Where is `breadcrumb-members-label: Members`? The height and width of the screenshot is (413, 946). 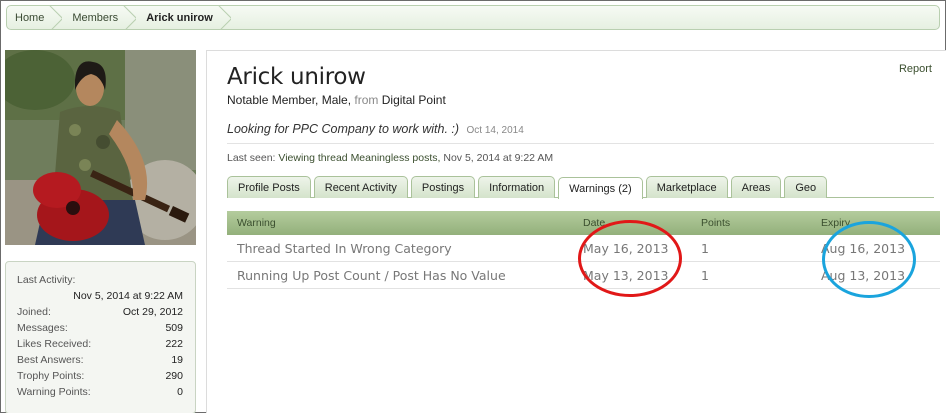 breadcrumb-members-label: Members is located at coordinates (95, 17).